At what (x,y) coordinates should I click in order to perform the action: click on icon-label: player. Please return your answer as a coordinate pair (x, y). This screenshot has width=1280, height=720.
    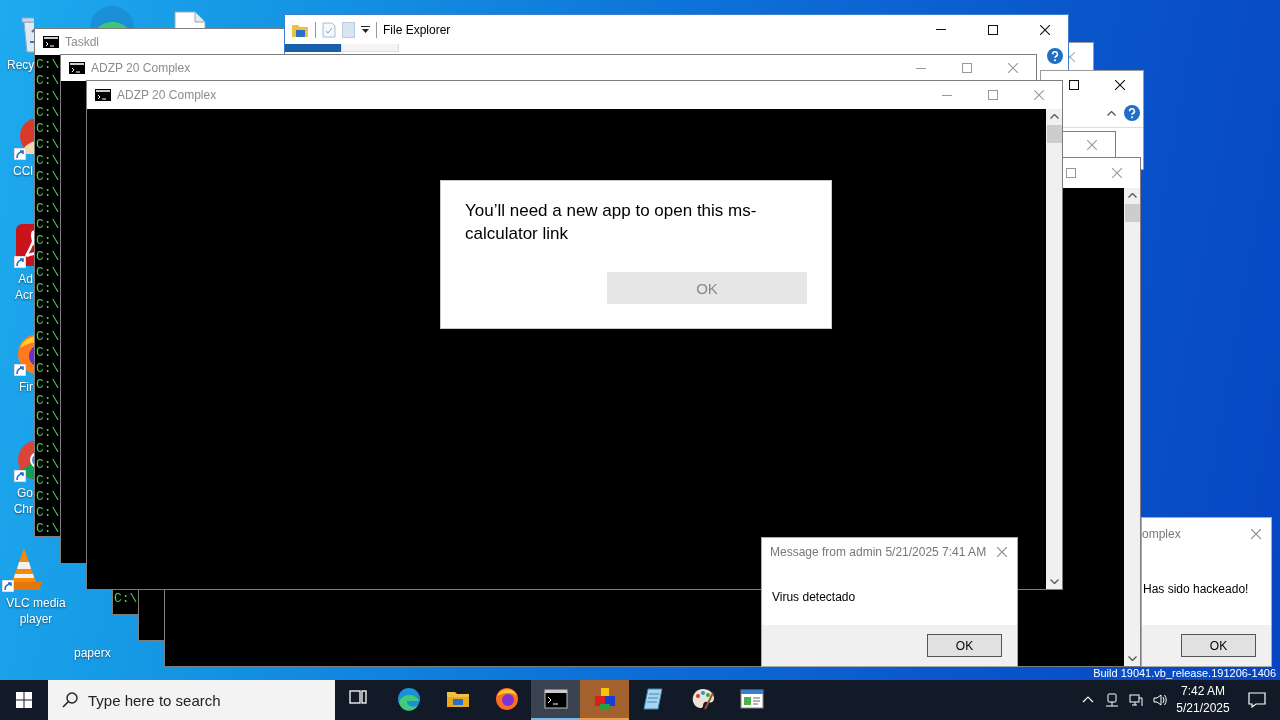
    Looking at the image, I should click on (36, 619).